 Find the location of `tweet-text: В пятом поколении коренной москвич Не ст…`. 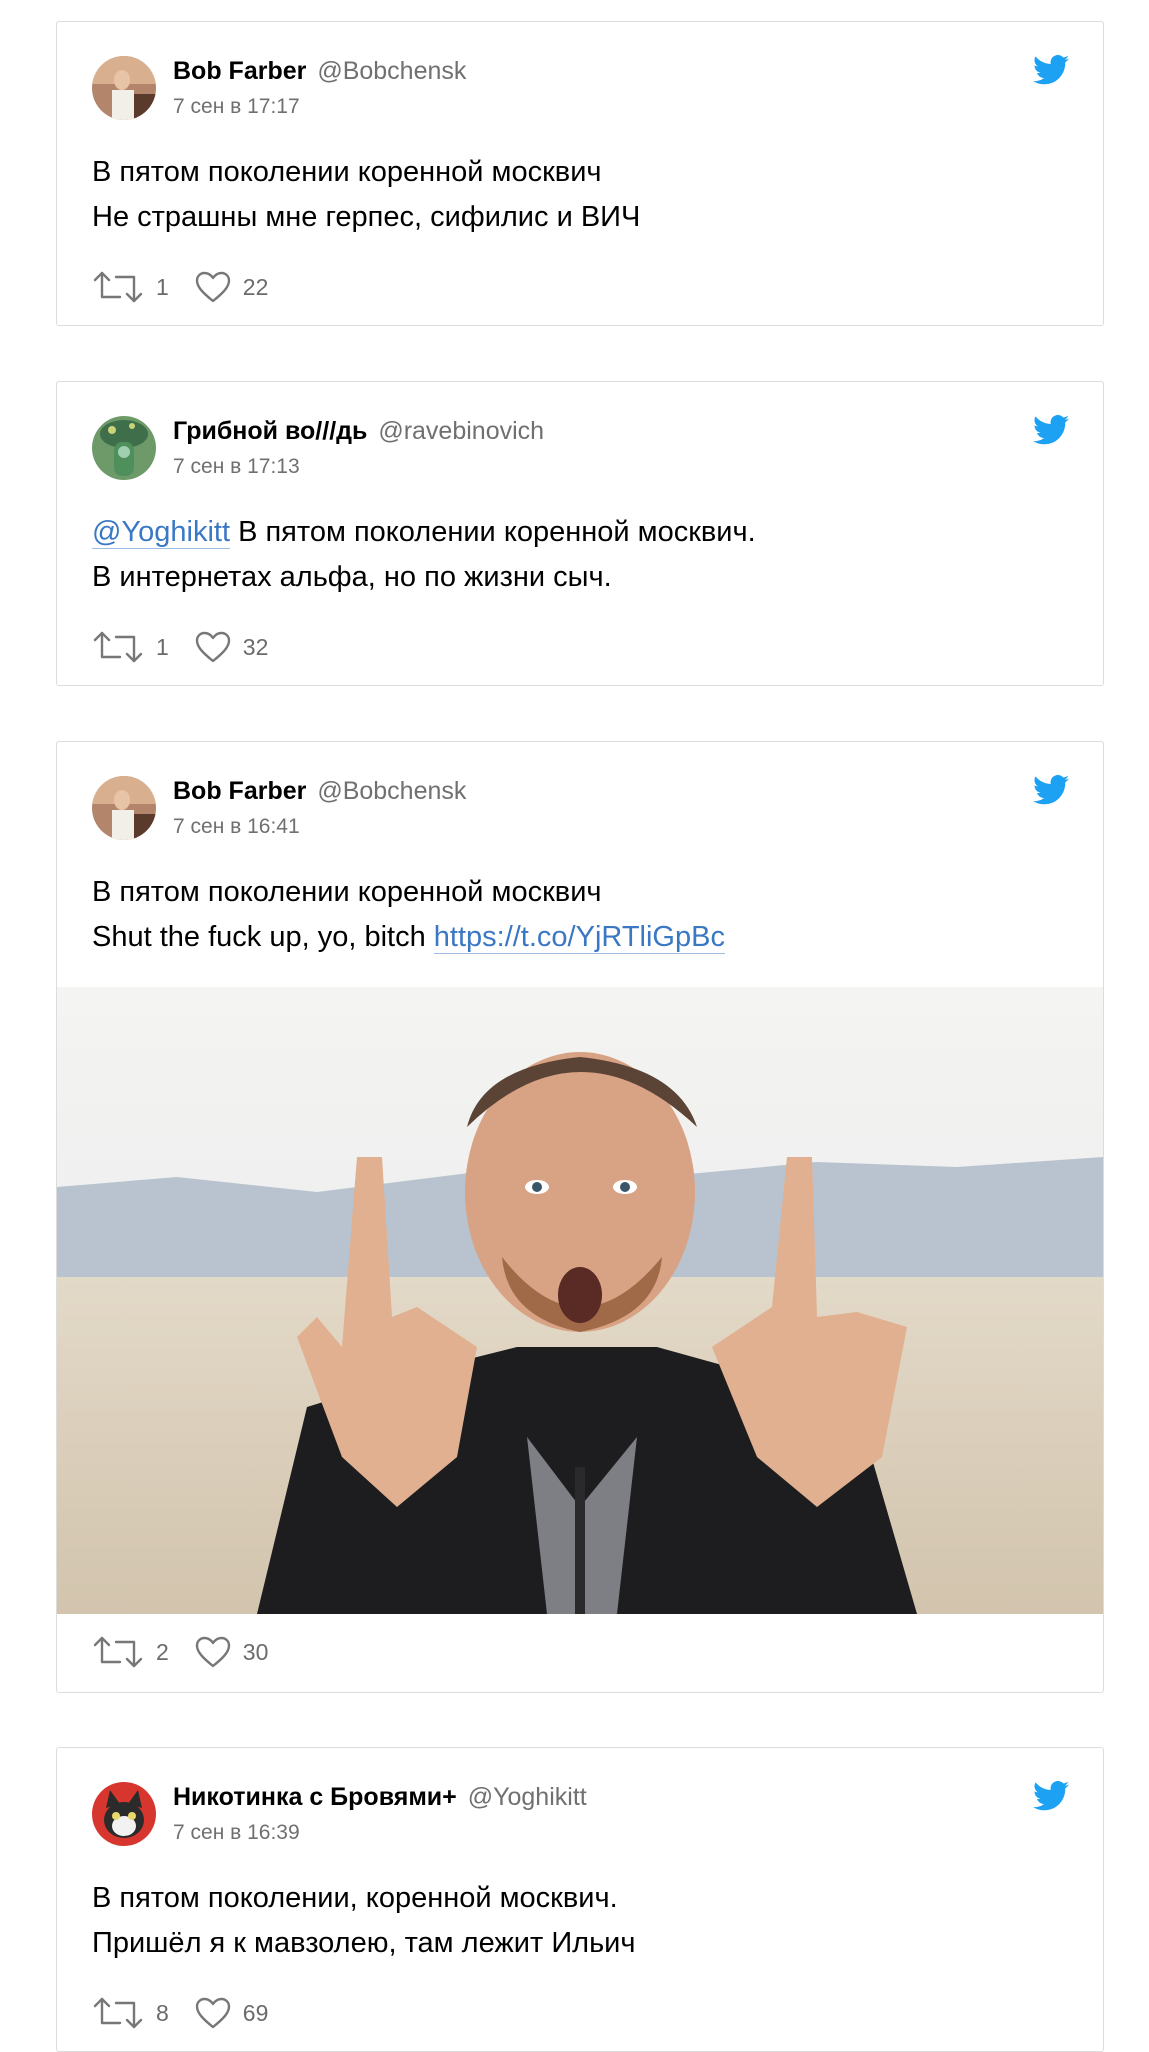

tweet-text: В пятом поколении коренной москвич Не ст… is located at coordinates (366, 195).